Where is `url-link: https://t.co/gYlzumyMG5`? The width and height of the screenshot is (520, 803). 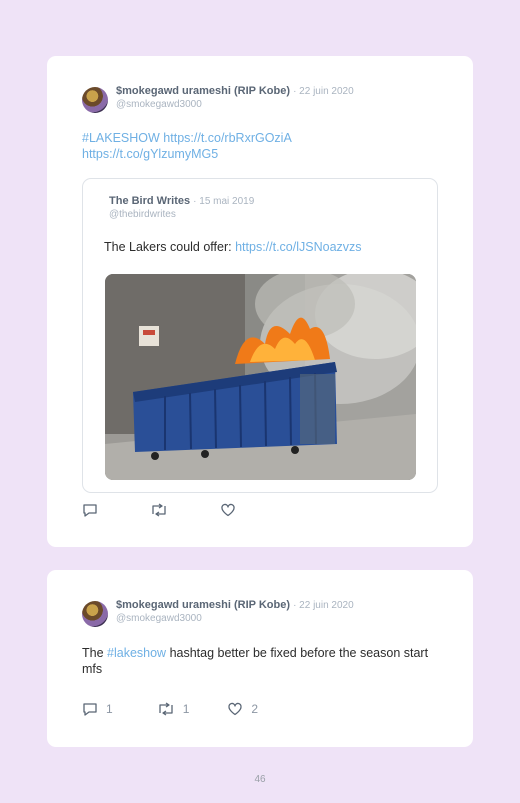
url-link: https://t.co/gYlzumyMG5 is located at coordinates (150, 154).